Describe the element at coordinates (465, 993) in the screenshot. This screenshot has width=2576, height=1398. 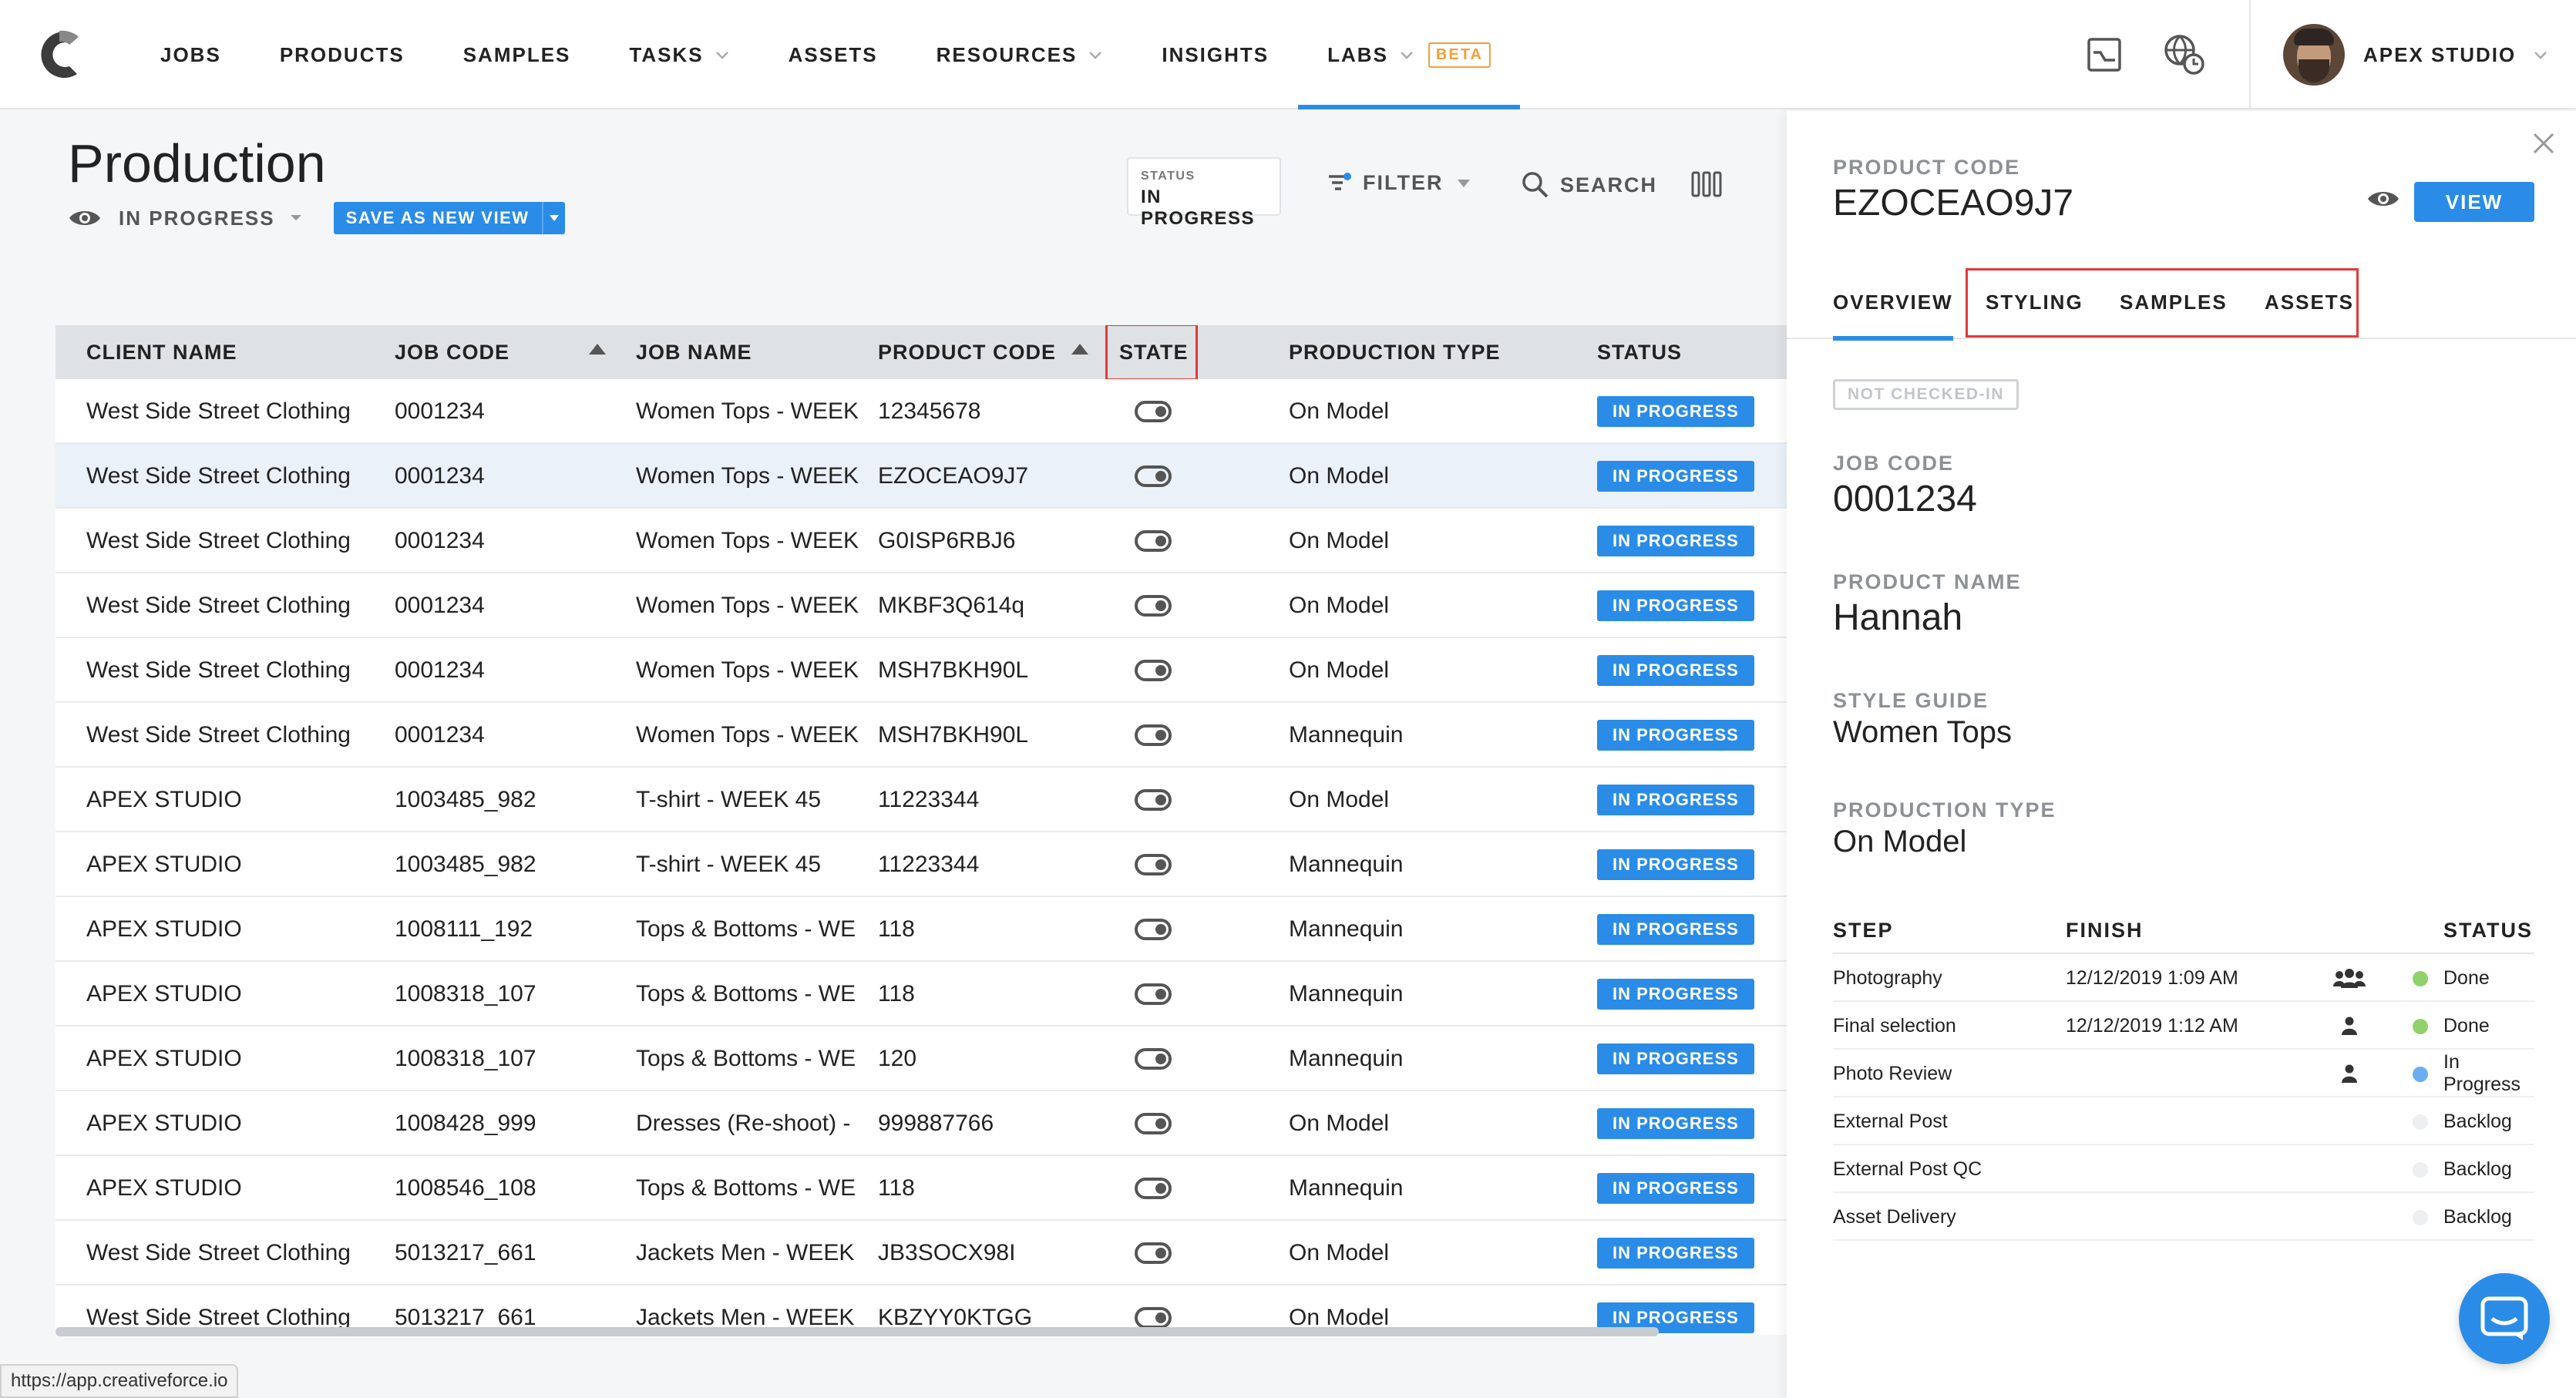
I see `cell-job-code: 1008318_107` at that location.